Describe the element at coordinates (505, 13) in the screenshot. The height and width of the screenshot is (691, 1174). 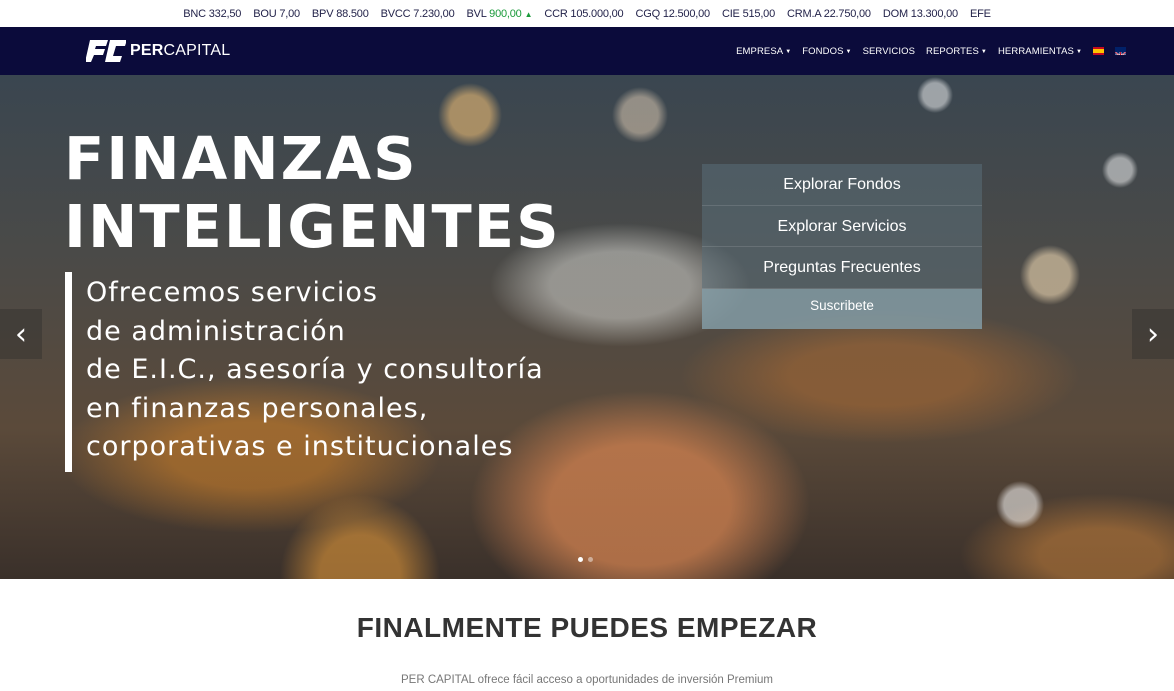
I see `ticker-value: 900,00` at that location.